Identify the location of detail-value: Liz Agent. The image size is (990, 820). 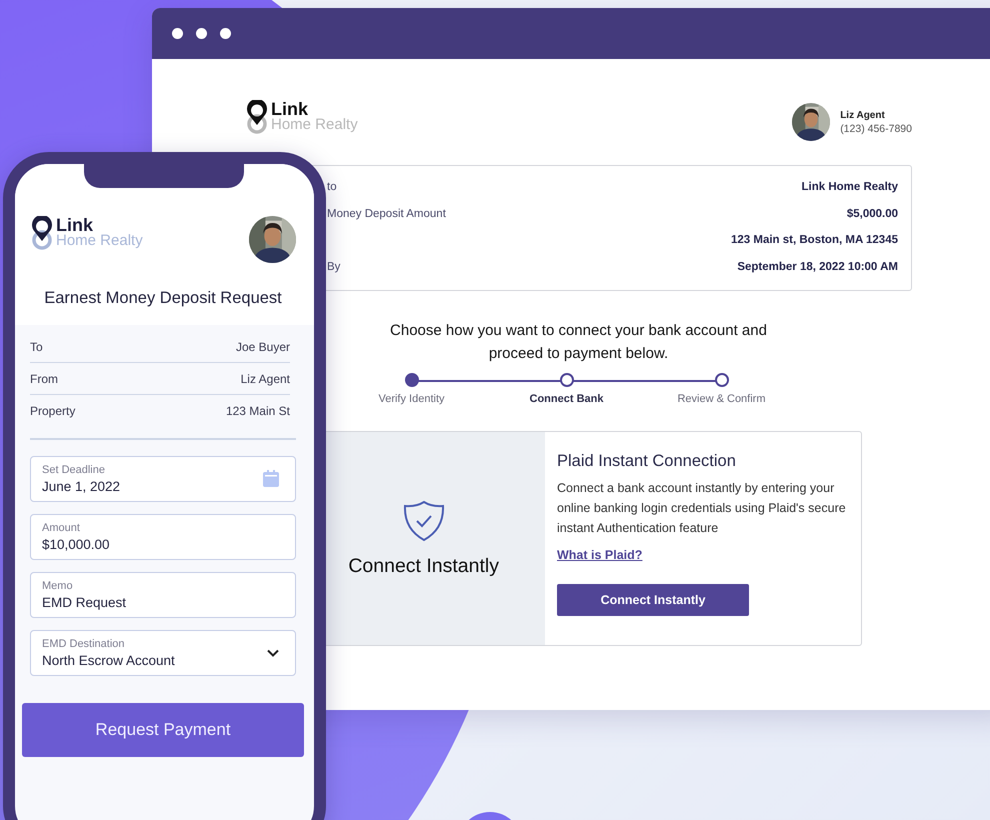
(265, 379).